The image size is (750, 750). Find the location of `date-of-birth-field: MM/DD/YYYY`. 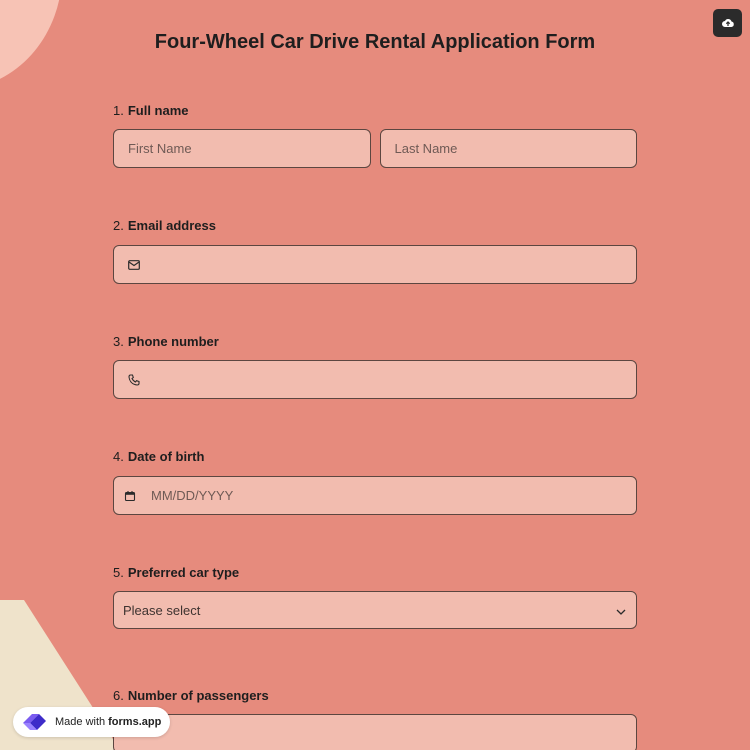

date-of-birth-field: MM/DD/YYYY is located at coordinates (375, 495).